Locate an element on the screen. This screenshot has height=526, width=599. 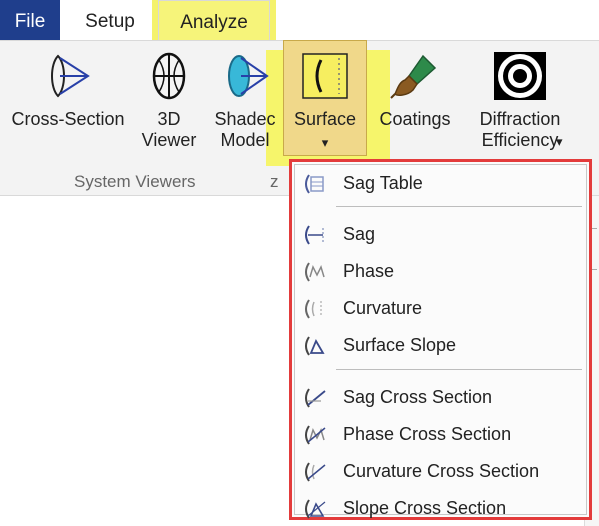
menu-item-curvature: Curvature is located at coordinates (440, 309).